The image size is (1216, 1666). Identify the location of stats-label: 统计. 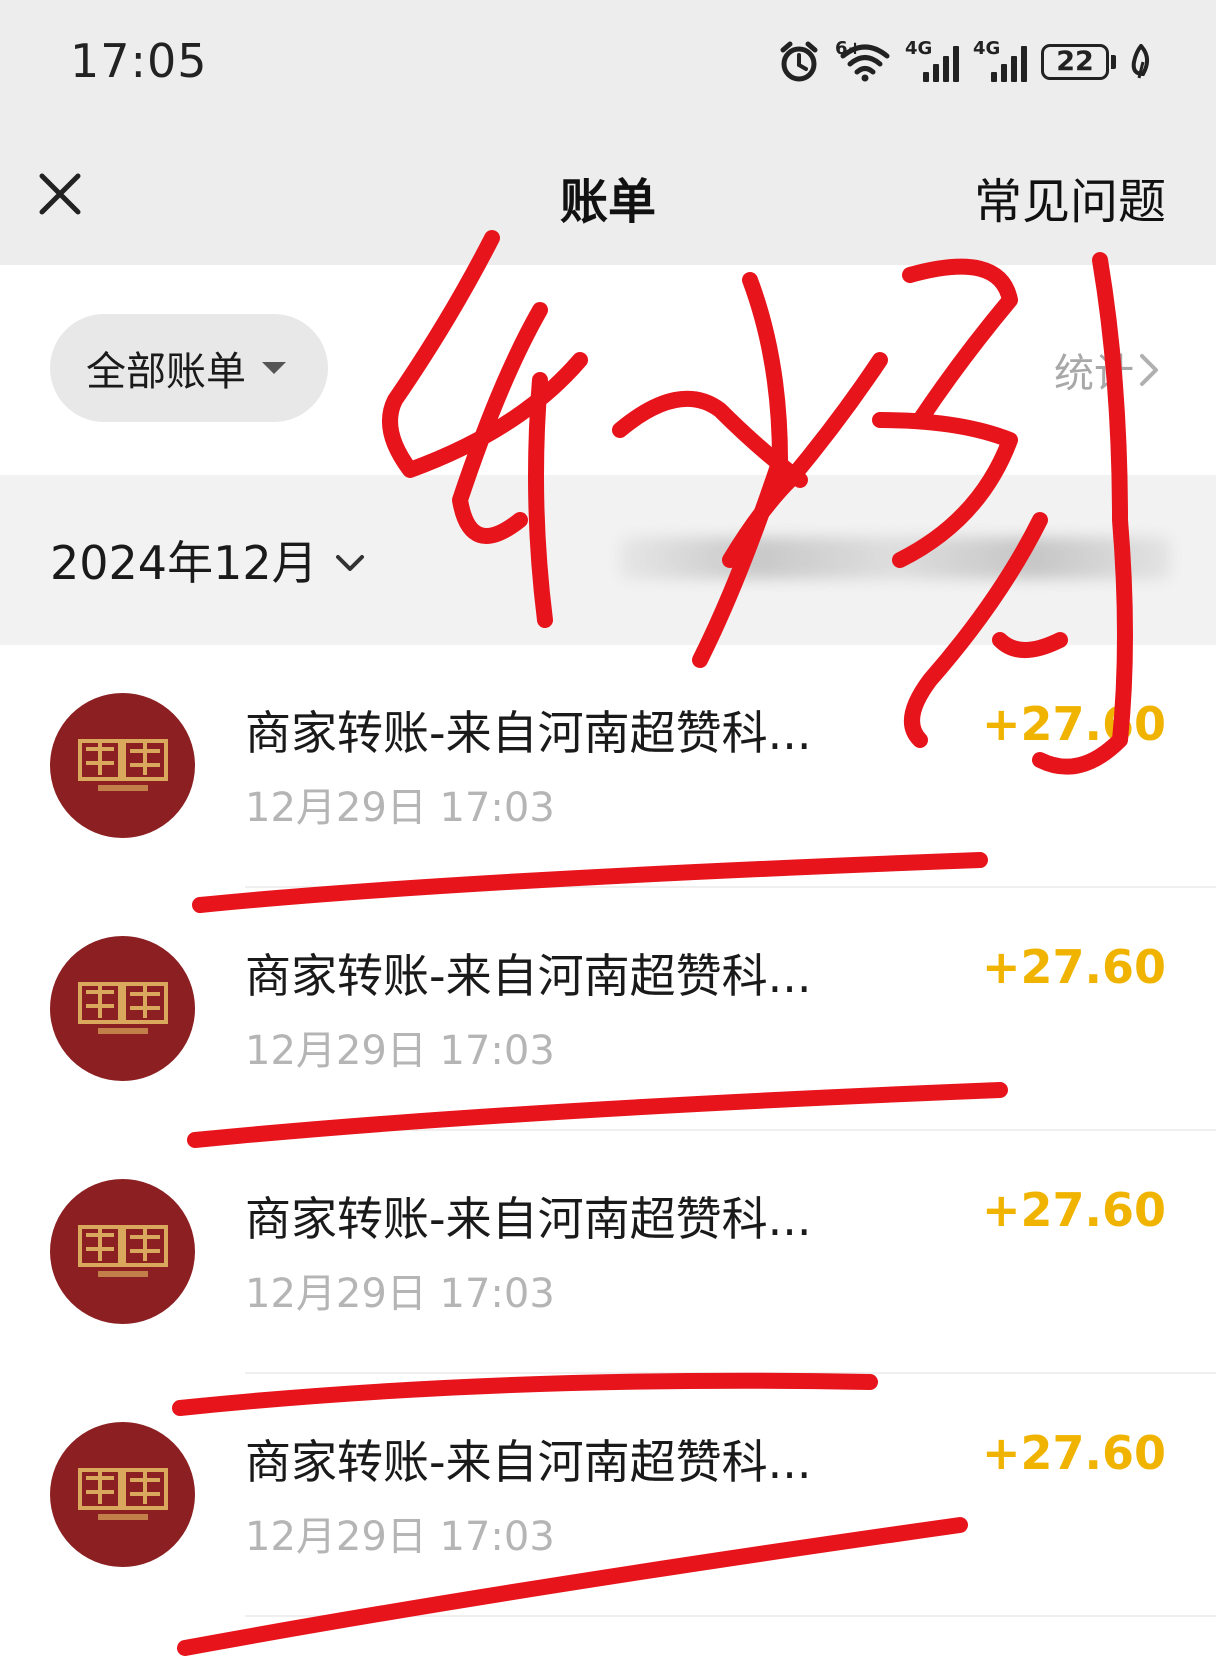
(1094, 374).